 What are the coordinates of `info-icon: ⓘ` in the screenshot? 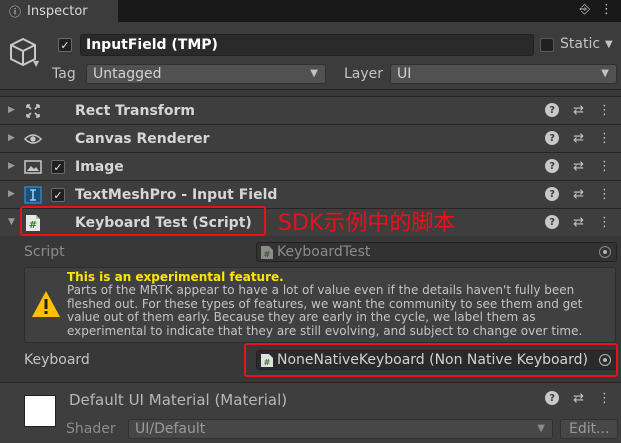 It's located at (14, 11).